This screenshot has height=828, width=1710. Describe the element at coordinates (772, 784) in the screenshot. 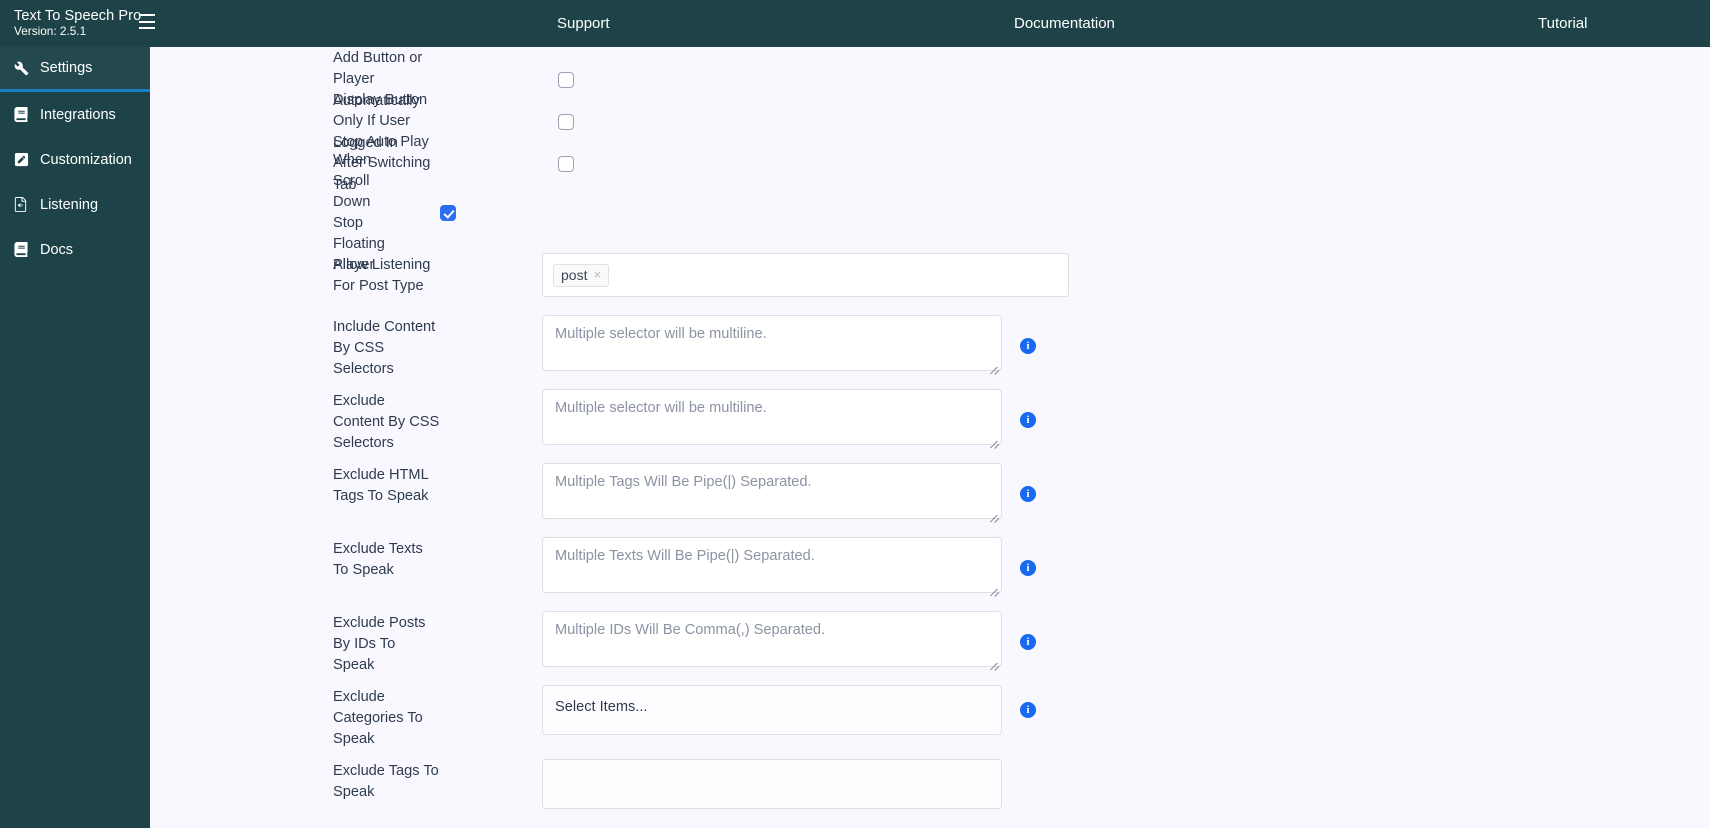

I see `select-exclude-tags` at that location.